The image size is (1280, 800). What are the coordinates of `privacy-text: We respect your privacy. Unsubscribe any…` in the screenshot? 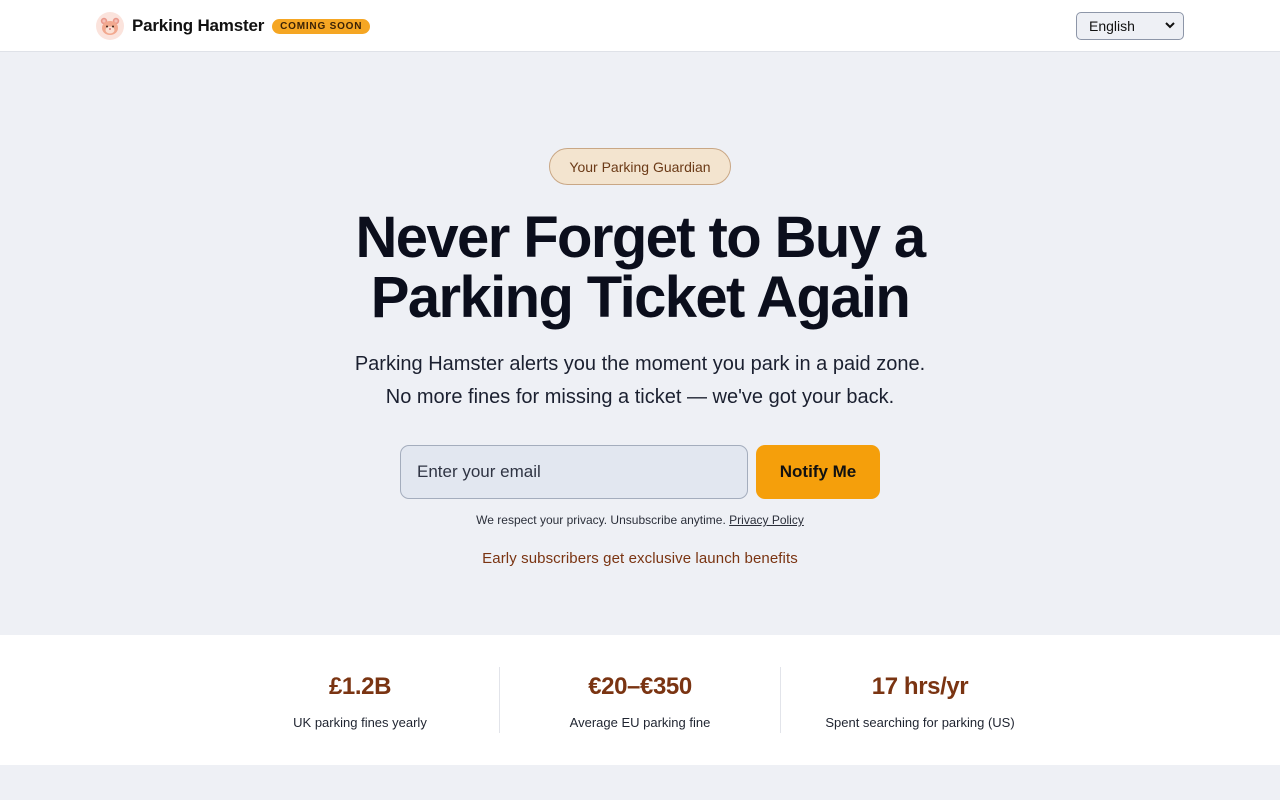 It's located at (601, 520).